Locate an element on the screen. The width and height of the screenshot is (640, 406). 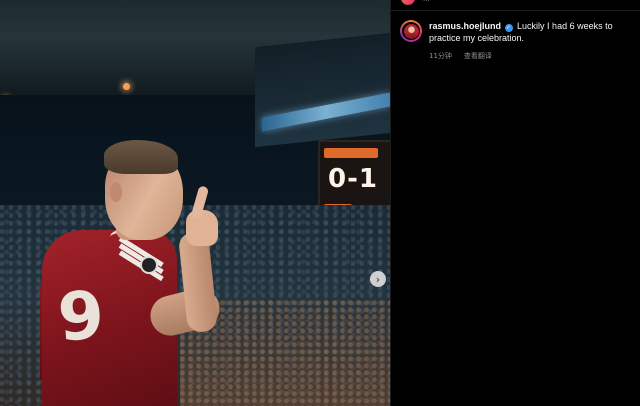
avatar-frame is located at coordinates (411, 31).